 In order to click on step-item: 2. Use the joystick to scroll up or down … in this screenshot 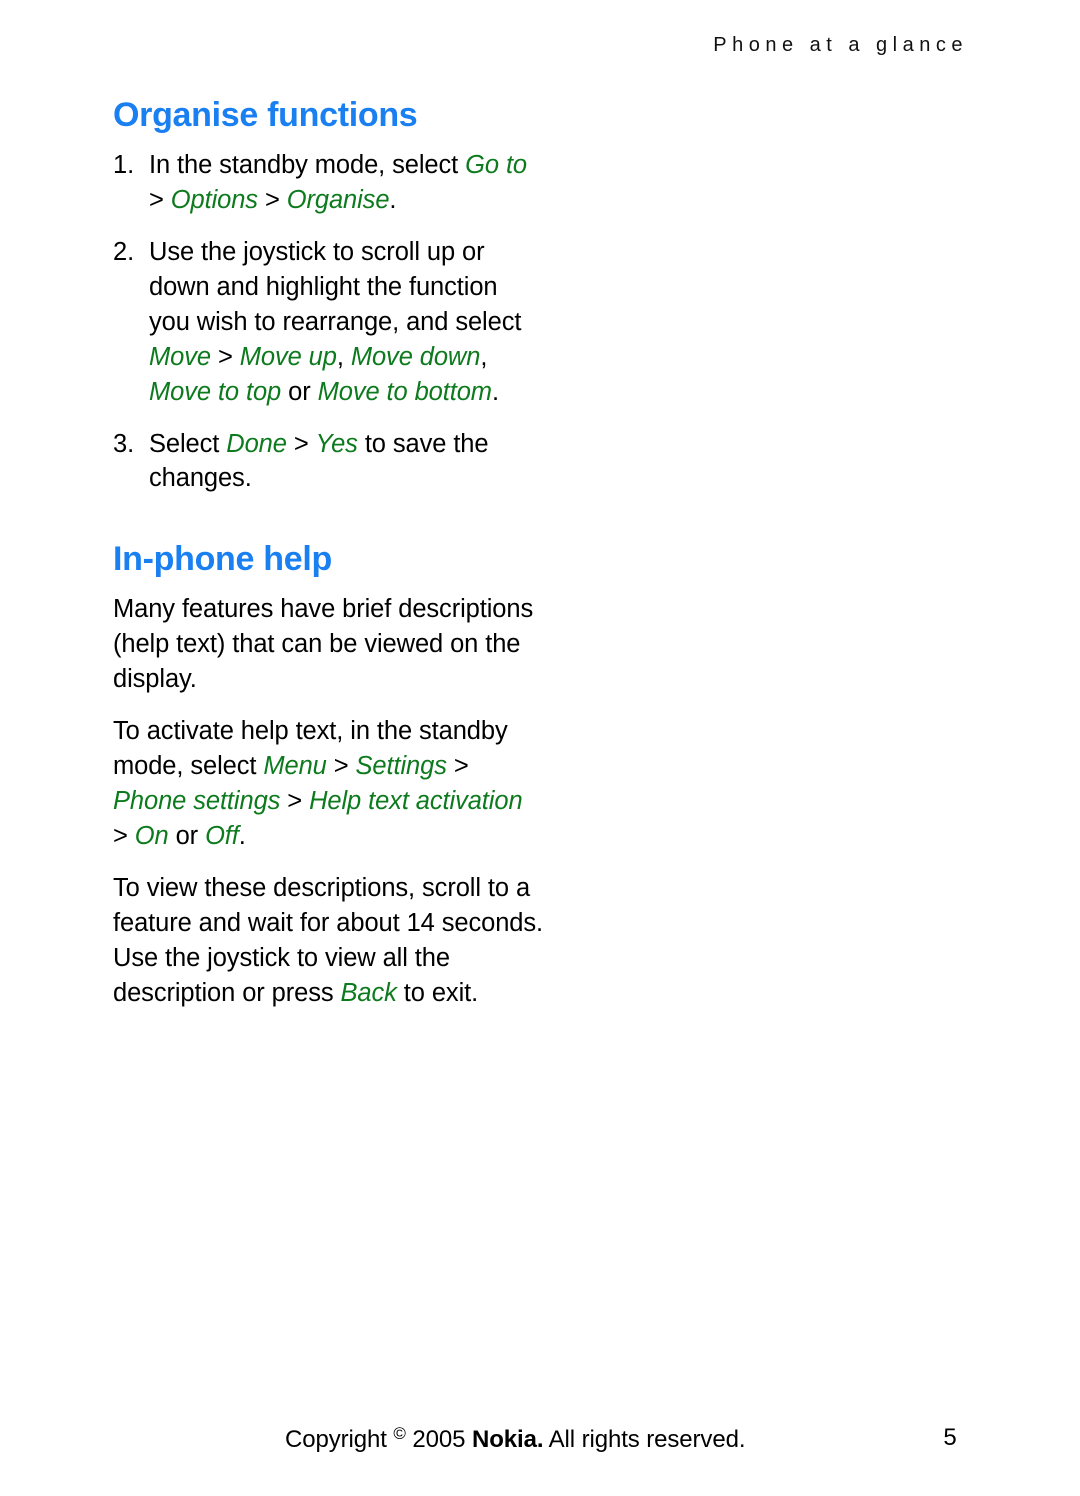, I will do `click(328, 322)`.